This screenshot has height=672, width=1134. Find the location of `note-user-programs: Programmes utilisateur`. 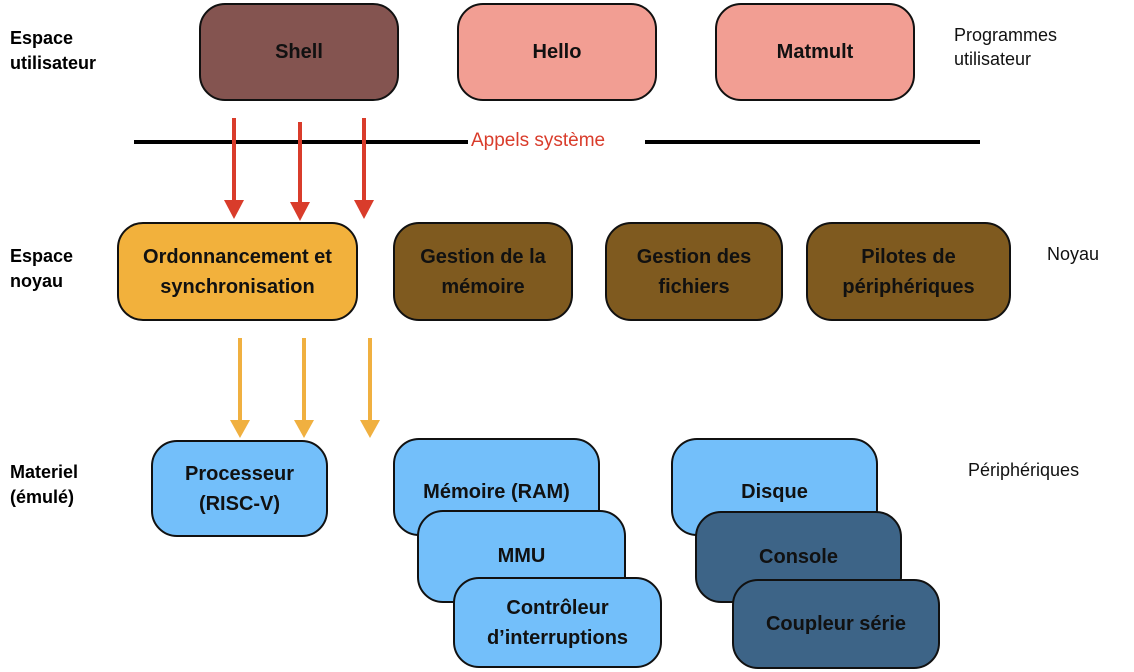

note-user-programs: Programmes utilisateur is located at coordinates (1006, 47).